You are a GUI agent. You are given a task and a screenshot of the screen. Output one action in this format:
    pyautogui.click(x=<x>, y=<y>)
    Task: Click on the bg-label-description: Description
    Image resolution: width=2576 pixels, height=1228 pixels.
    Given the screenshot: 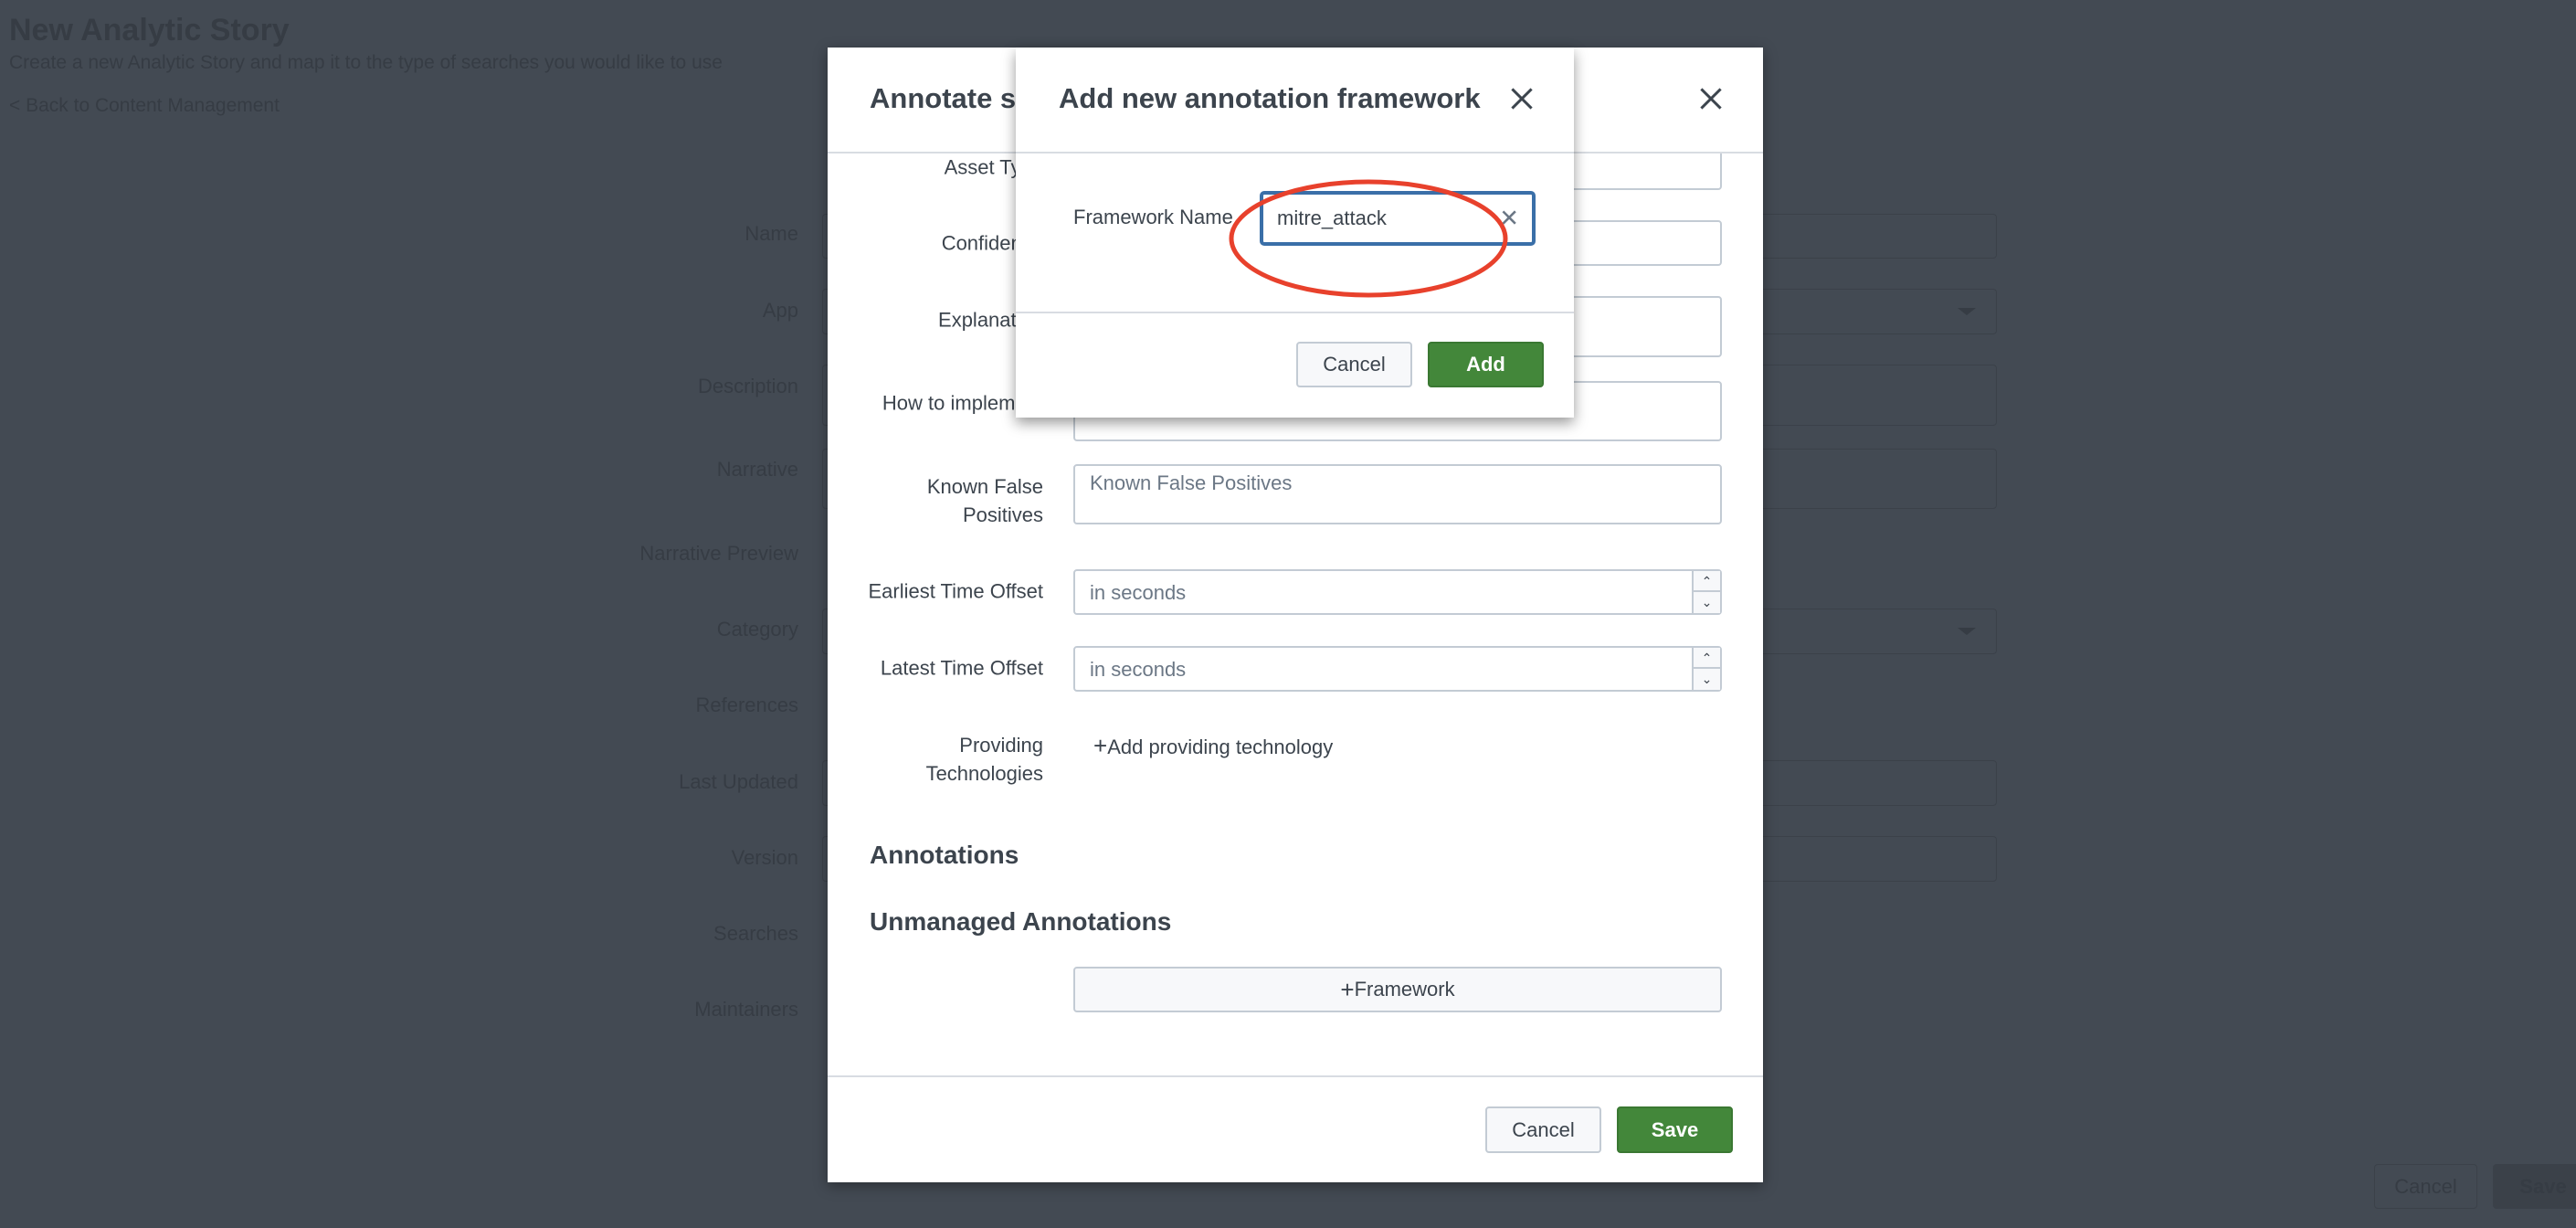 What is the action you would take?
    pyautogui.click(x=747, y=386)
    